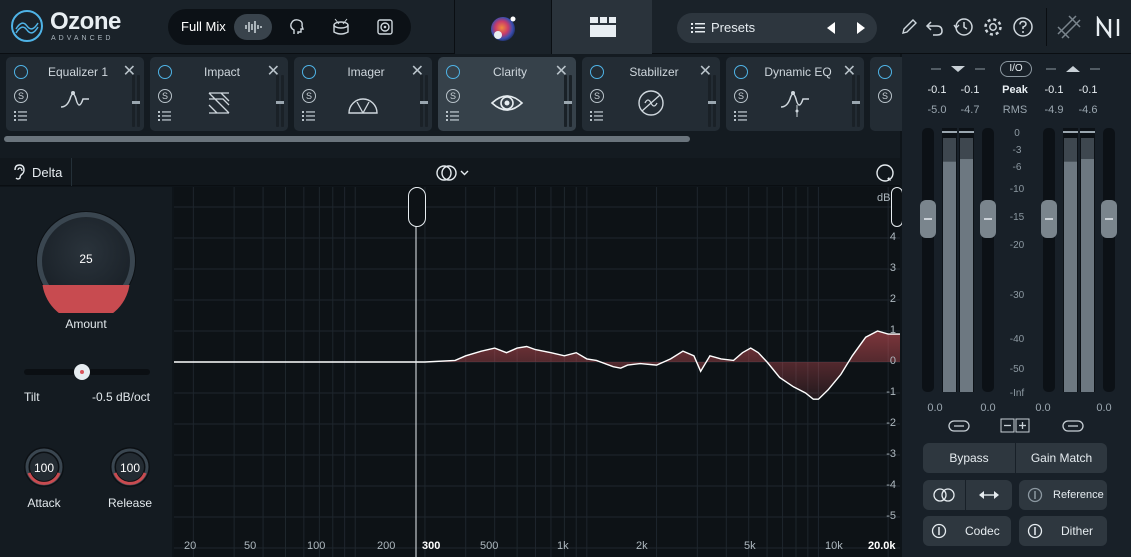  Describe the element at coordinates (909, 27) in the screenshot. I see `pencil-icon` at that location.